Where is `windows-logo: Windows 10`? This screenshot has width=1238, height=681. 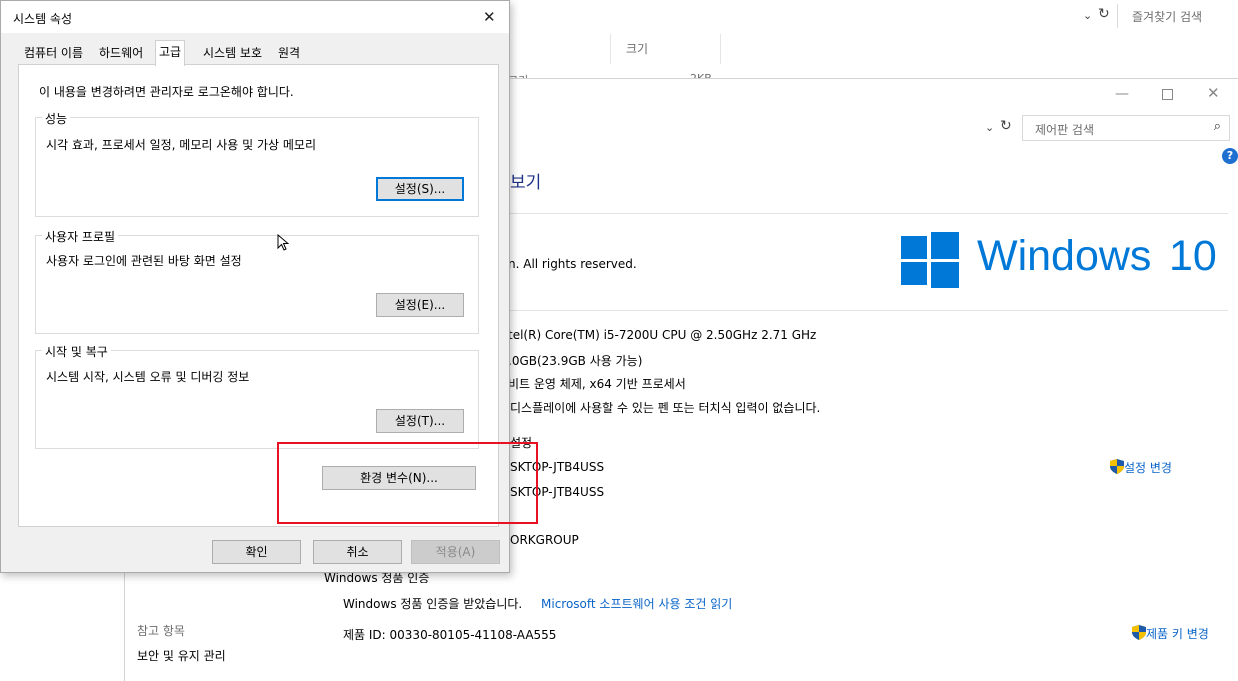
windows-logo: Windows 10 is located at coordinates (1061, 260).